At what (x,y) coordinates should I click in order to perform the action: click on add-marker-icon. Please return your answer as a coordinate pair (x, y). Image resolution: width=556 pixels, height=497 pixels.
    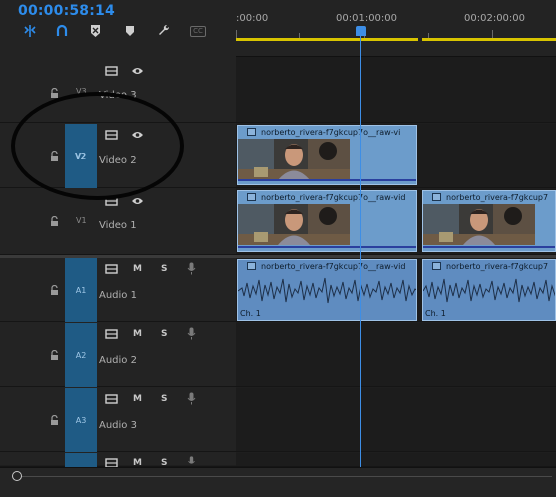
    Looking at the image, I should click on (96, 31).